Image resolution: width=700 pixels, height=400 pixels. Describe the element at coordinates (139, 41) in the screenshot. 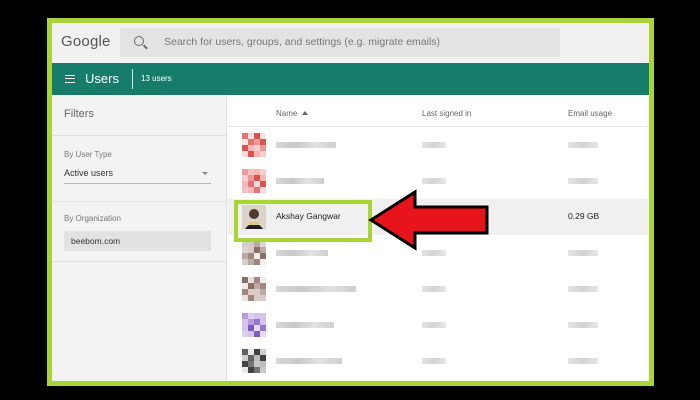

I see `search-icon` at that location.